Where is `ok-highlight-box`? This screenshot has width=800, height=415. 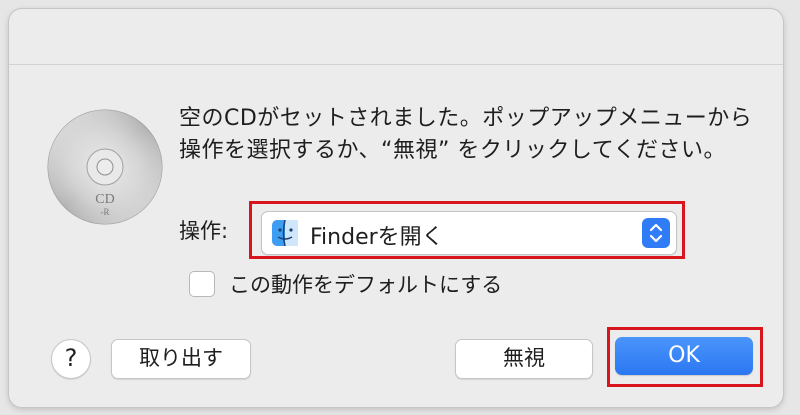 ok-highlight-box is located at coordinates (685, 357).